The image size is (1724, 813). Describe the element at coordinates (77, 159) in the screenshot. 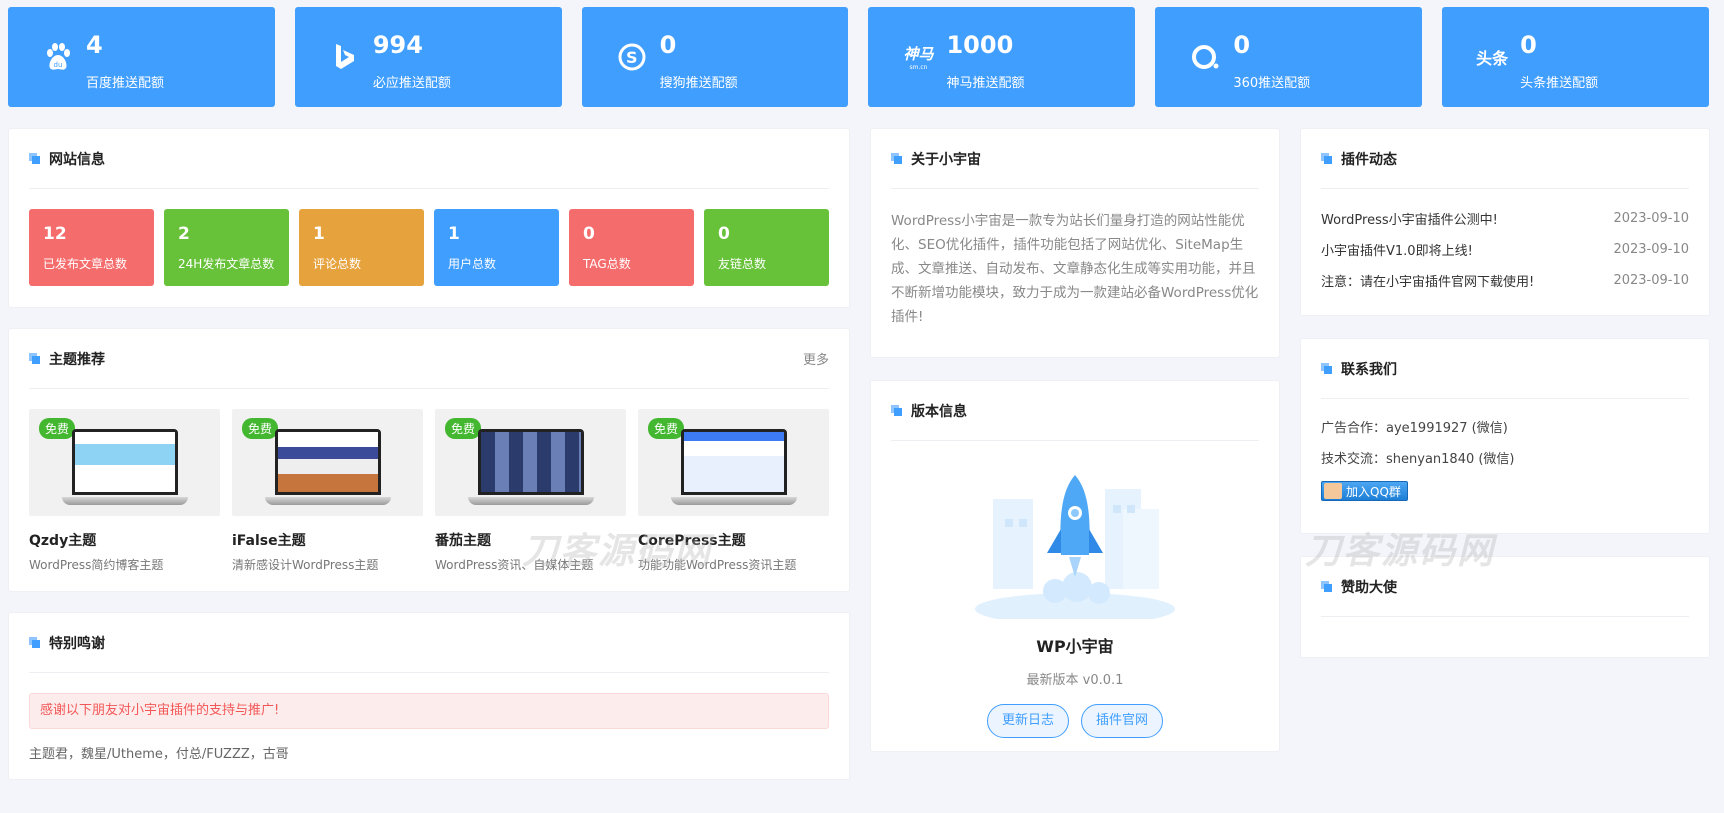

I see `site-info-title: 网站信息` at that location.